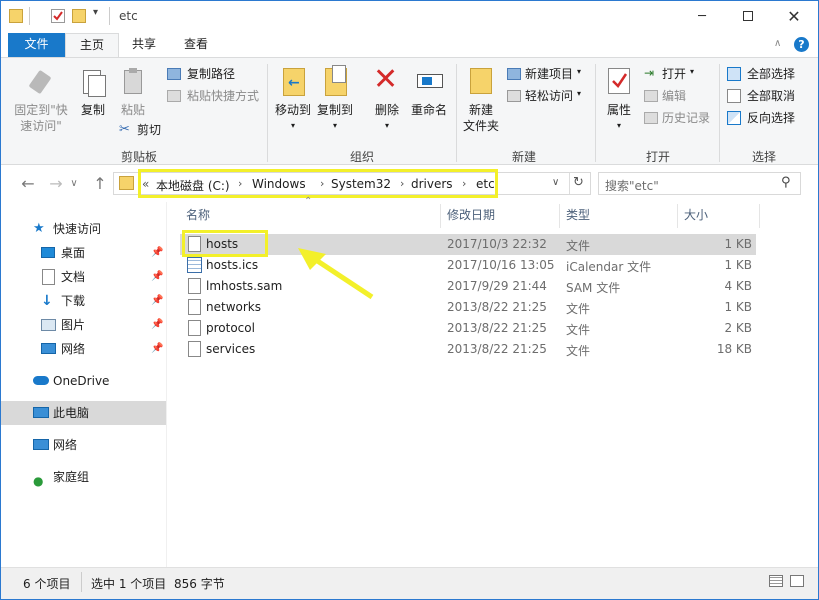 The width and height of the screenshot is (819, 600). Describe the element at coordinates (767, 96) in the screenshot. I see `select-none-button: 全部取消` at that location.